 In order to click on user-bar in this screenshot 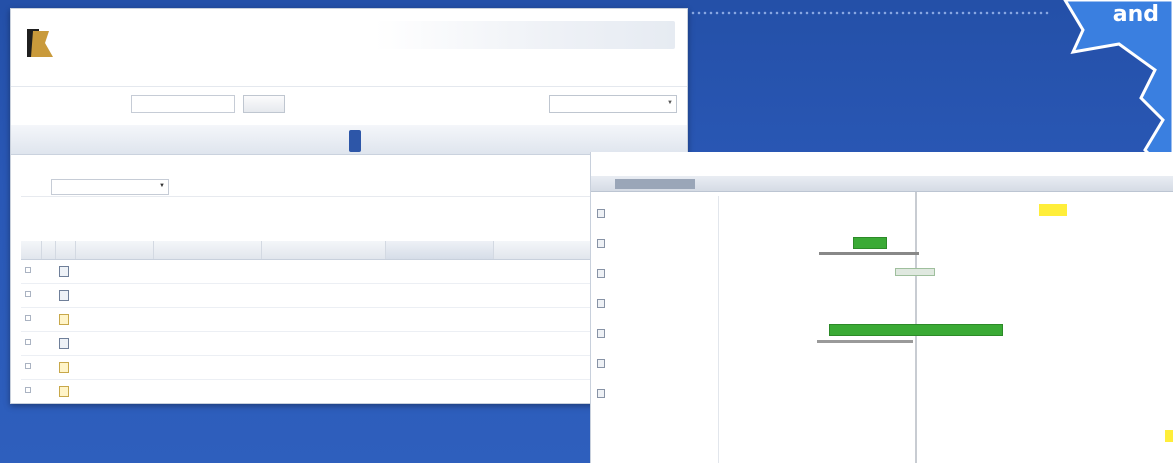, I will do `click(667, 60)`.